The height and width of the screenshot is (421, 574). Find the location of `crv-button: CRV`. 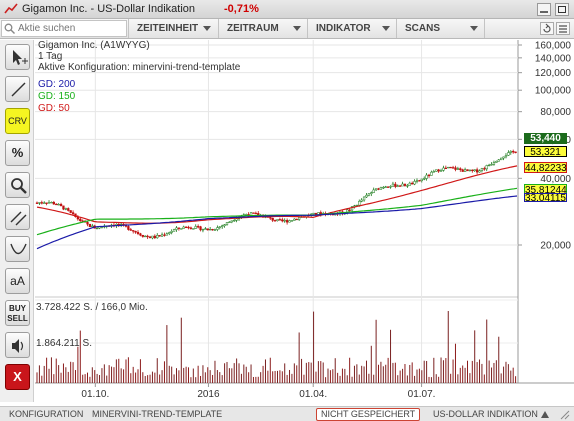

crv-button: CRV is located at coordinates (17, 121).